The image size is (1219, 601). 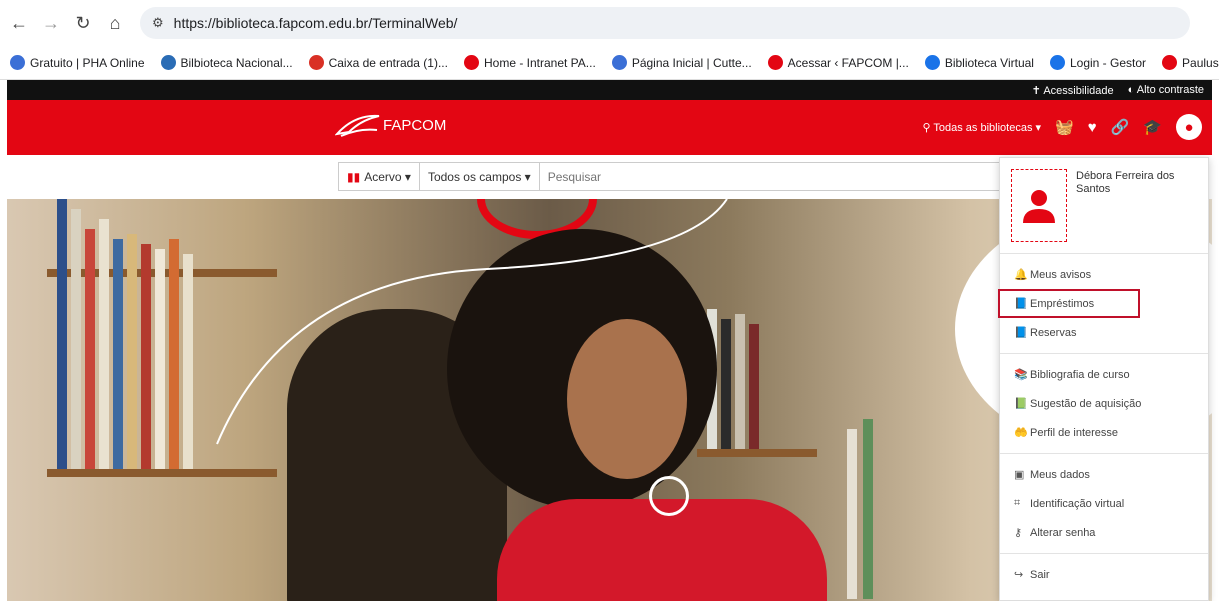 I want to click on bookmark-item: Login - Gestor, so click(x=1098, y=62).